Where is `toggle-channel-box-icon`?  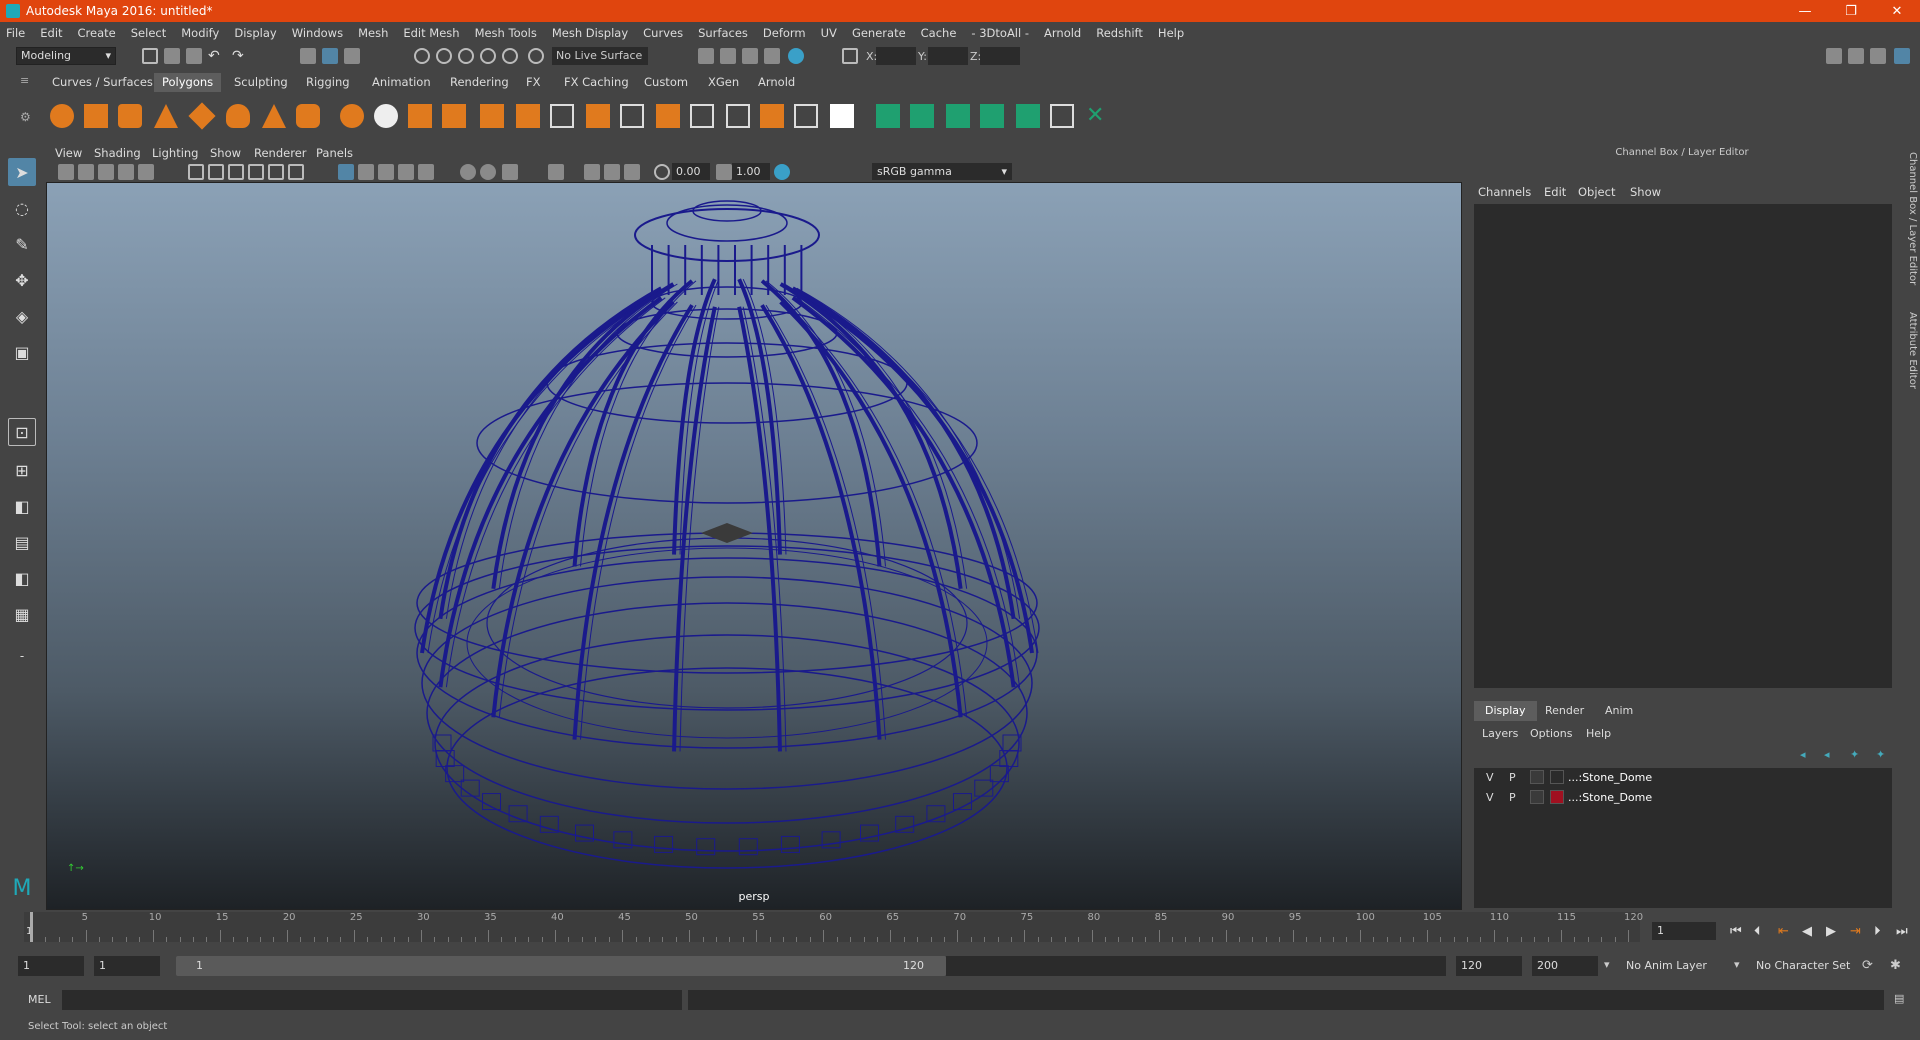 toggle-channel-box-icon is located at coordinates (1902, 56).